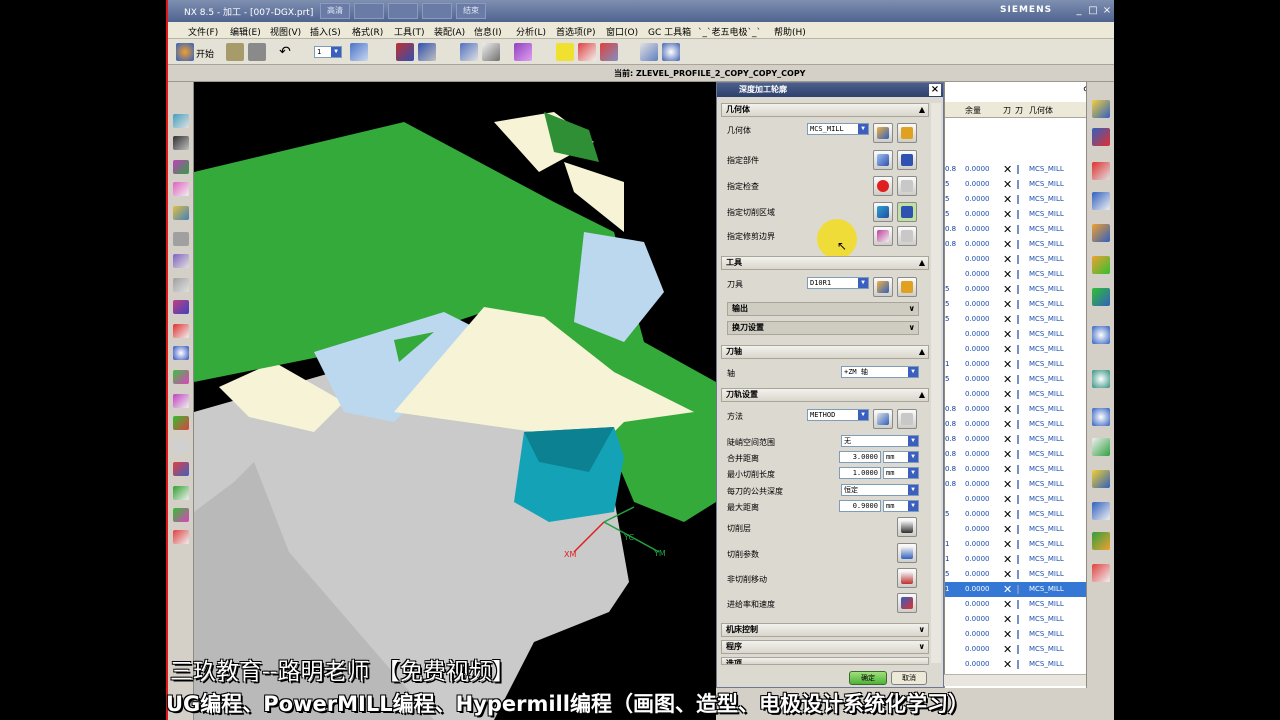  What do you see at coordinates (671, 52) in the screenshot?
I see `zoom-icon` at bounding box center [671, 52].